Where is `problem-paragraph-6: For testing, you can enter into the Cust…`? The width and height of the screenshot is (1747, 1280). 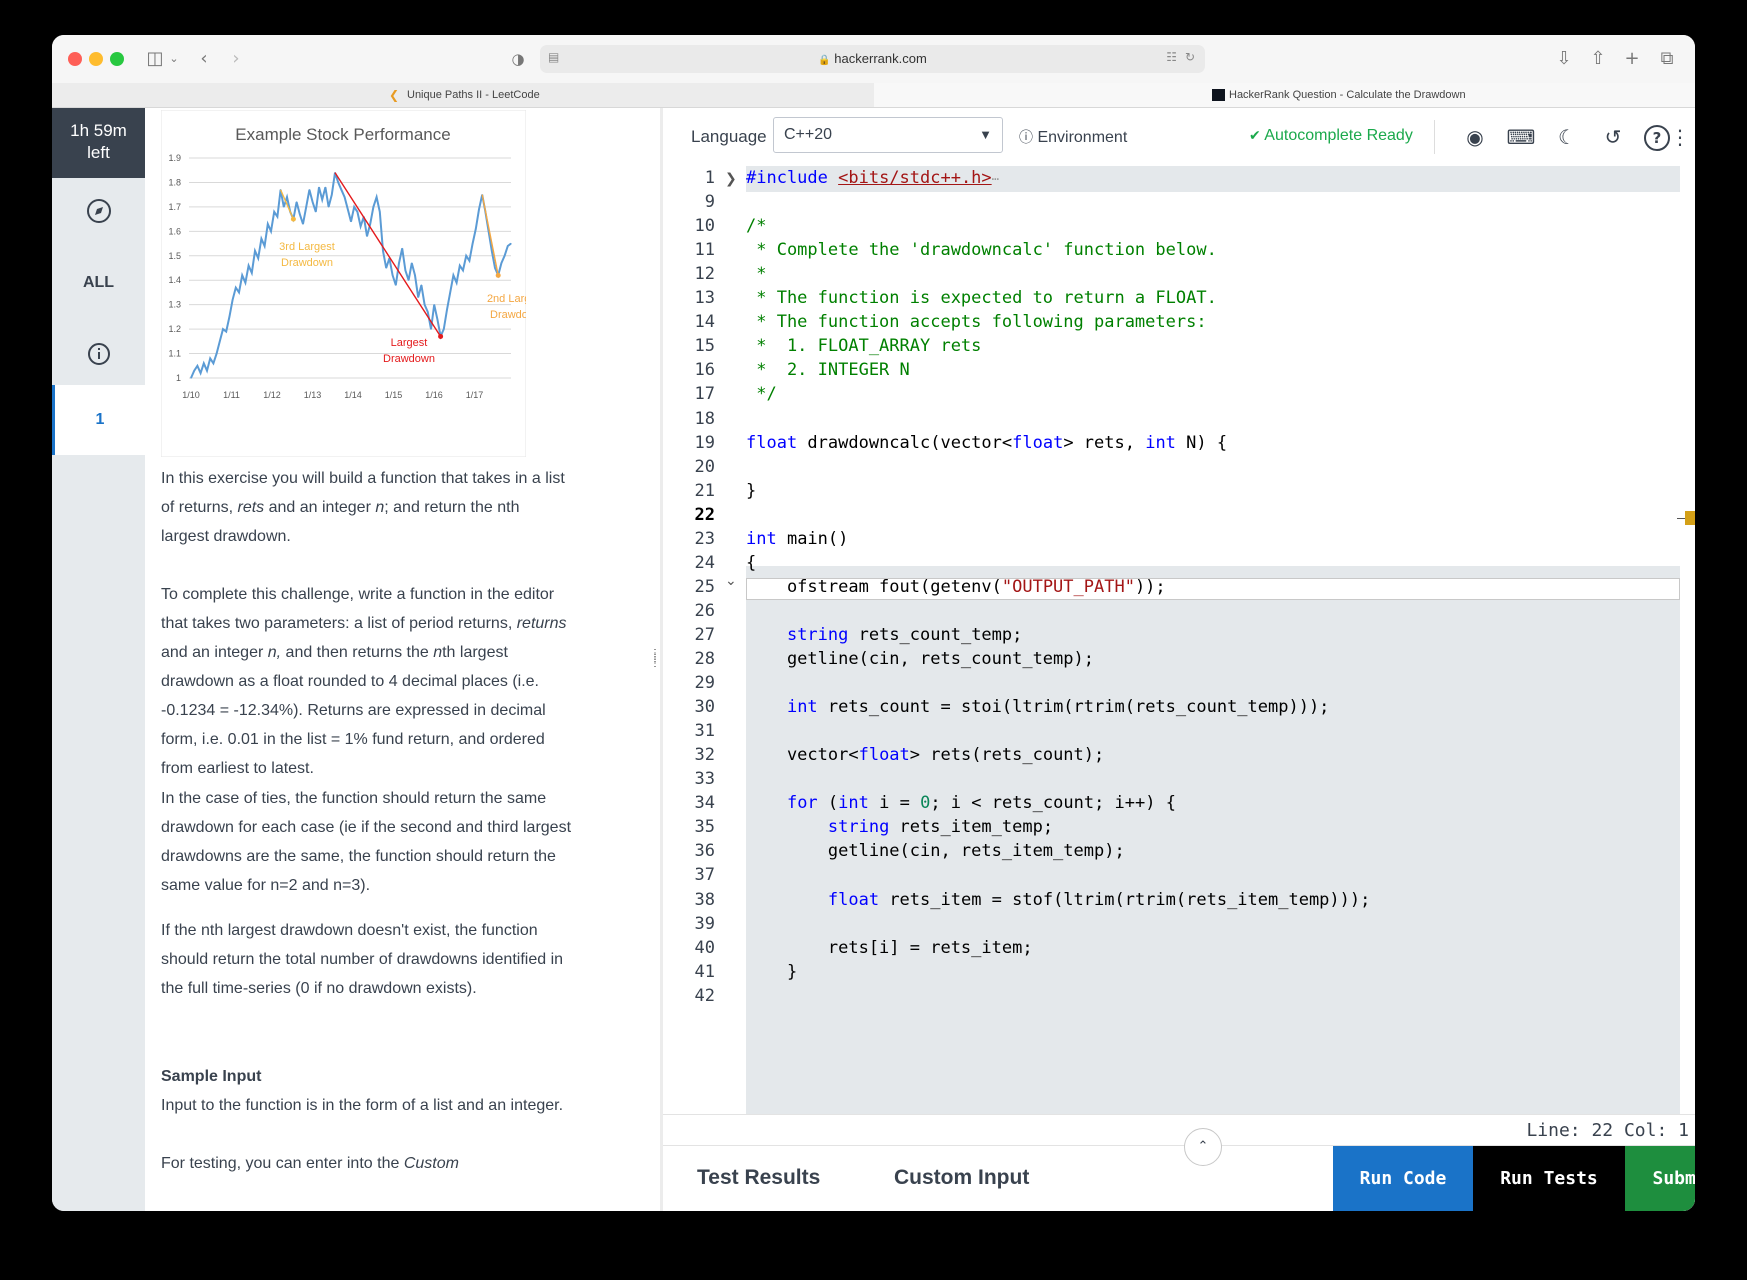 problem-paragraph-6: For testing, you can enter into the Cust… is located at coordinates (366, 1163).